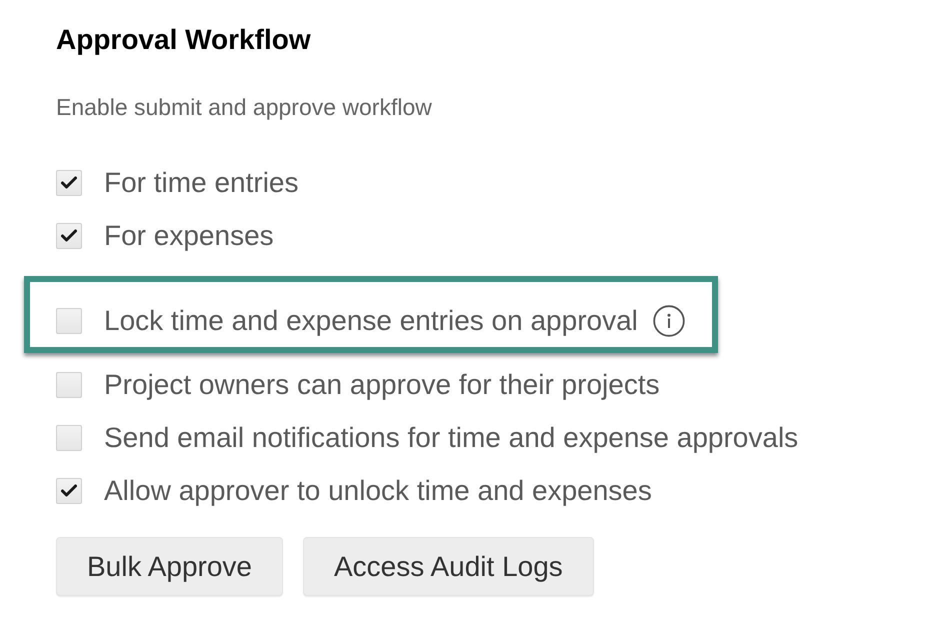 The image size is (940, 630). Describe the element at coordinates (201, 183) in the screenshot. I see `option-label: For time entries` at that location.